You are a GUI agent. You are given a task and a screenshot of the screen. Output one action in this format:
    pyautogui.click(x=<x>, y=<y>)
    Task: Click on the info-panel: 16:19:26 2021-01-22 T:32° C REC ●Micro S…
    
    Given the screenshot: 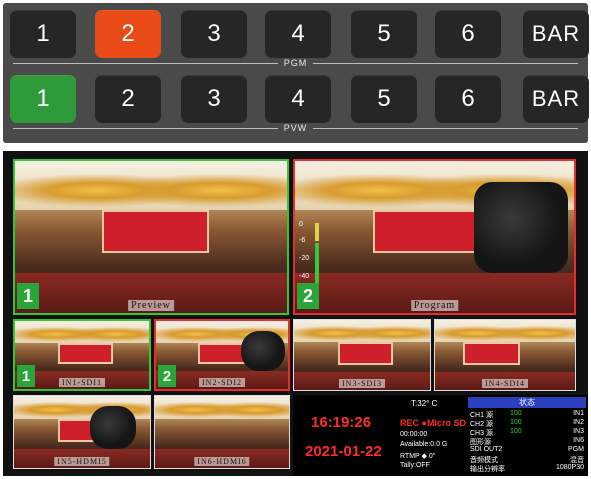 What is the action you would take?
    pyautogui.click(x=440, y=435)
    